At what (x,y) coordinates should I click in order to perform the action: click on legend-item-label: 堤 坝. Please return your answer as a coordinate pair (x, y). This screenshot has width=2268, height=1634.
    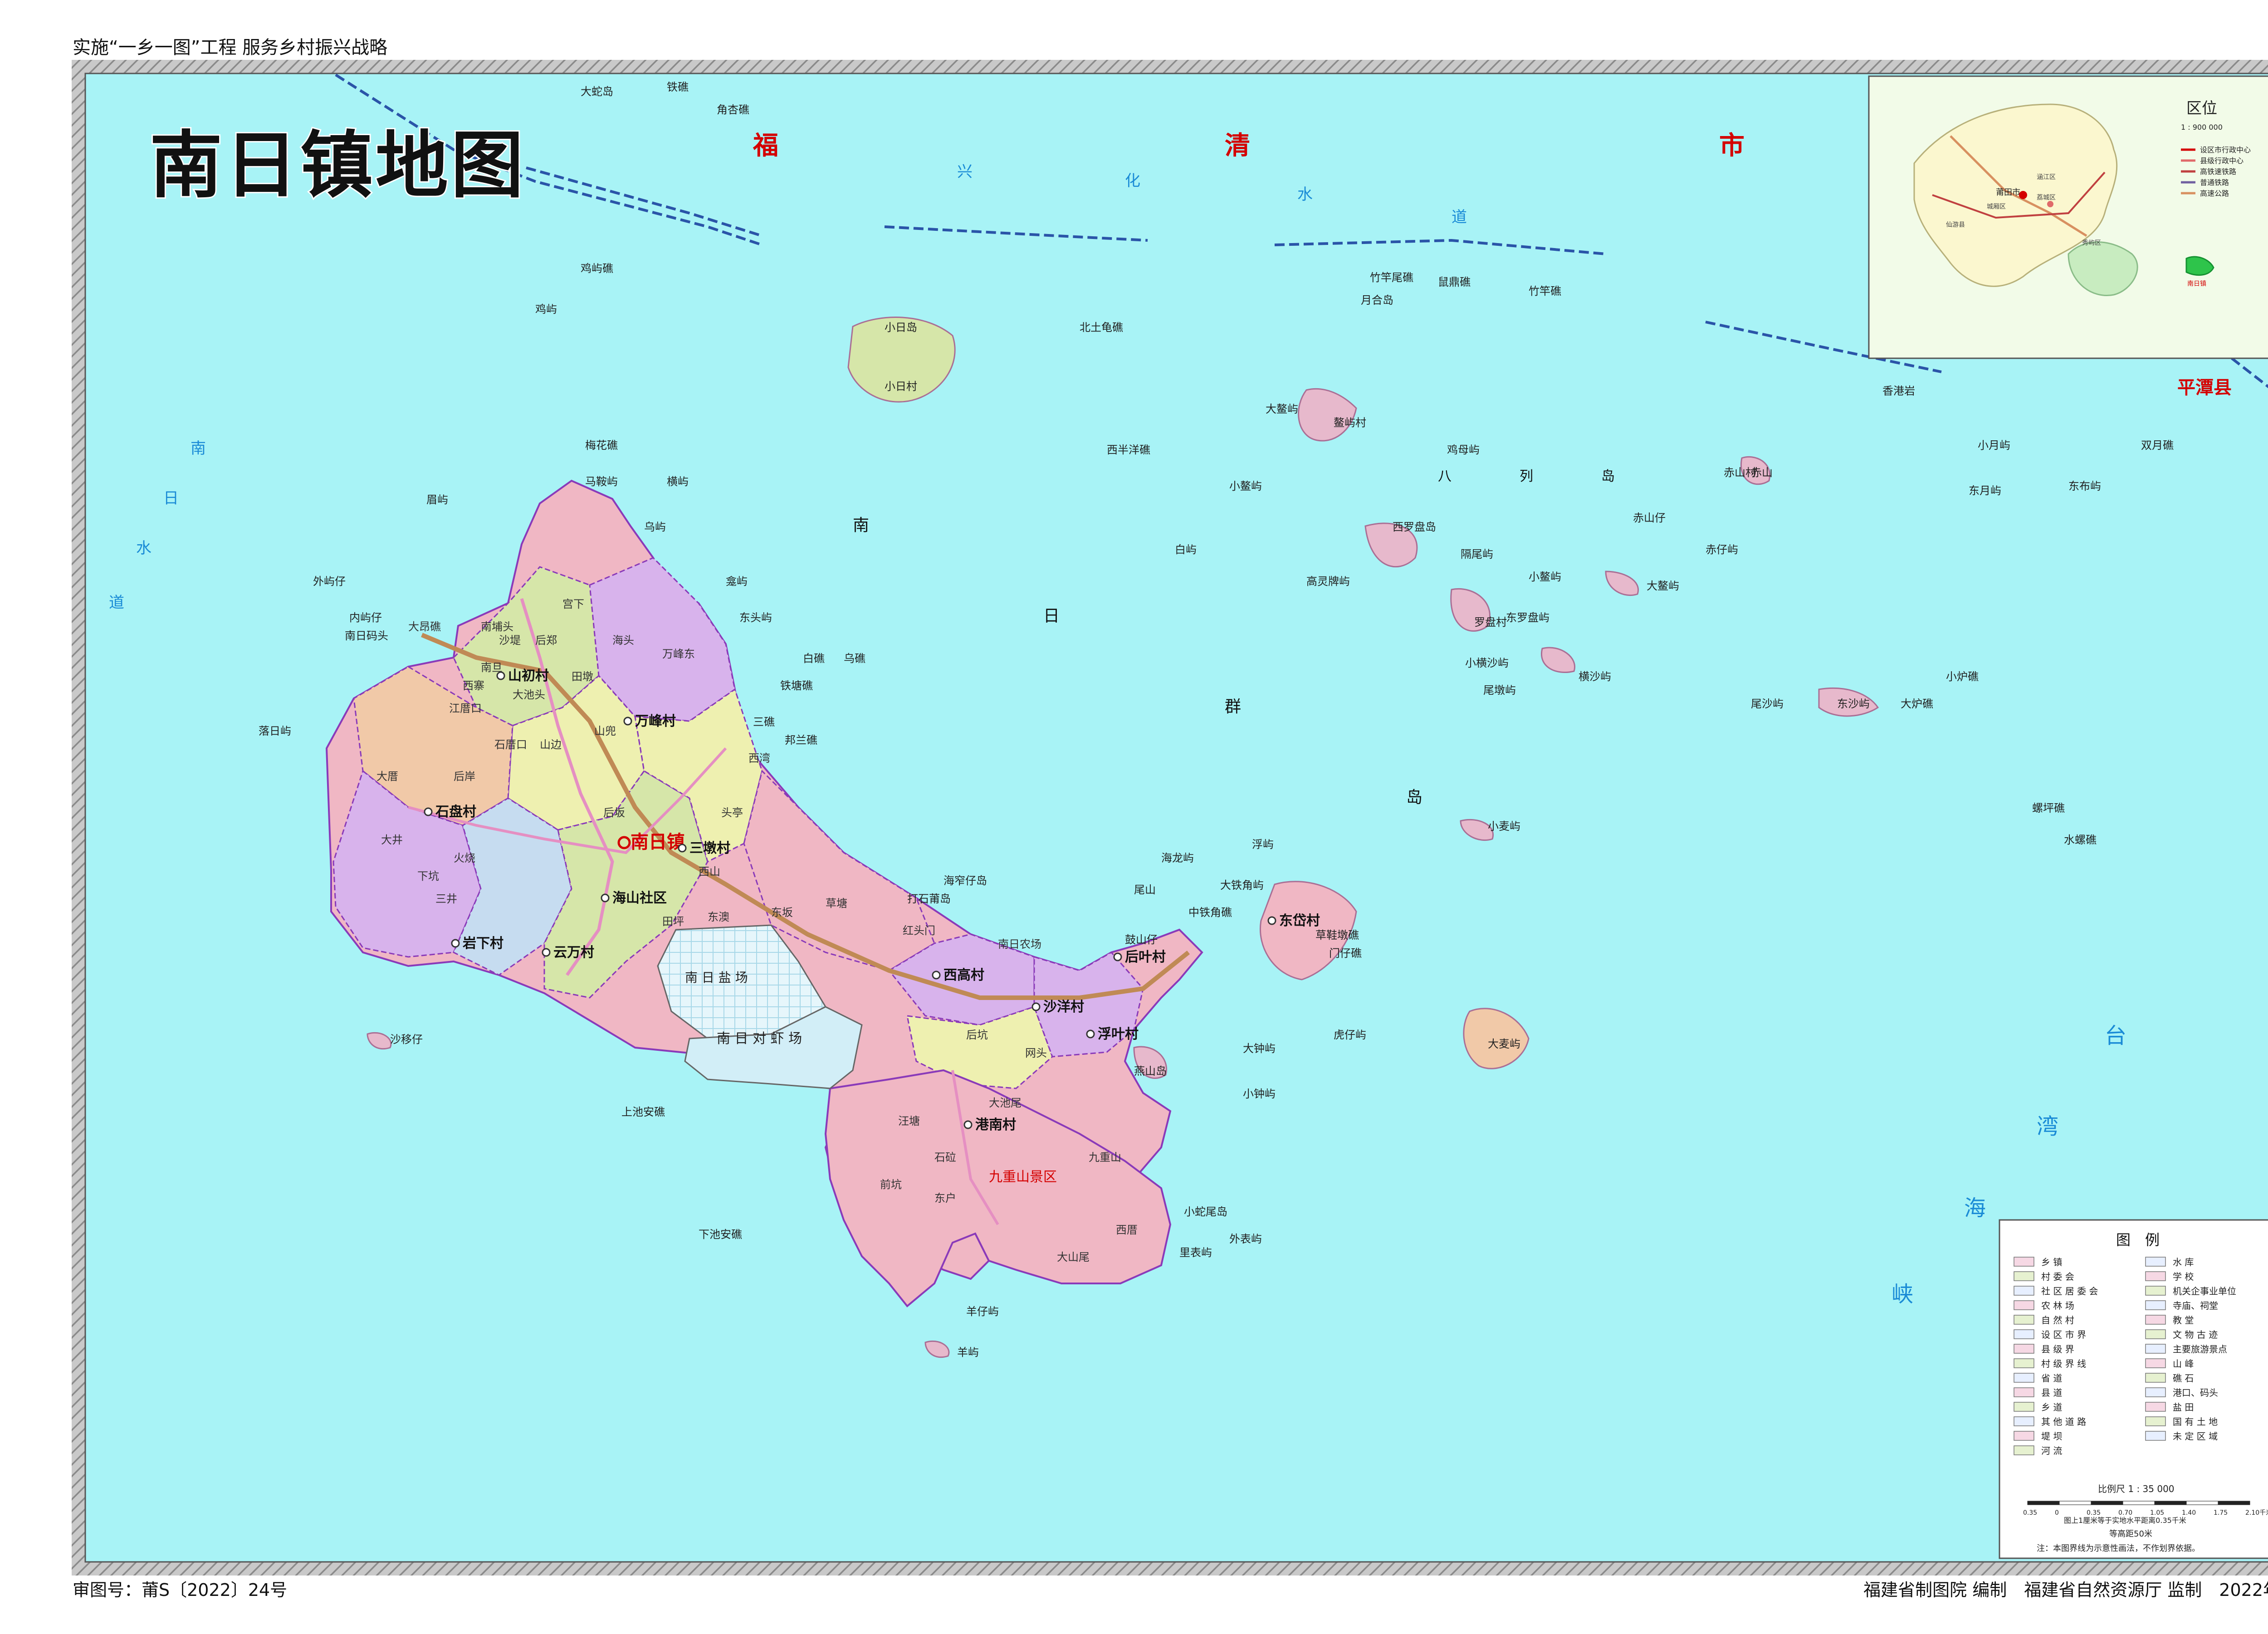
    Looking at the image, I should click on (2051, 1436).